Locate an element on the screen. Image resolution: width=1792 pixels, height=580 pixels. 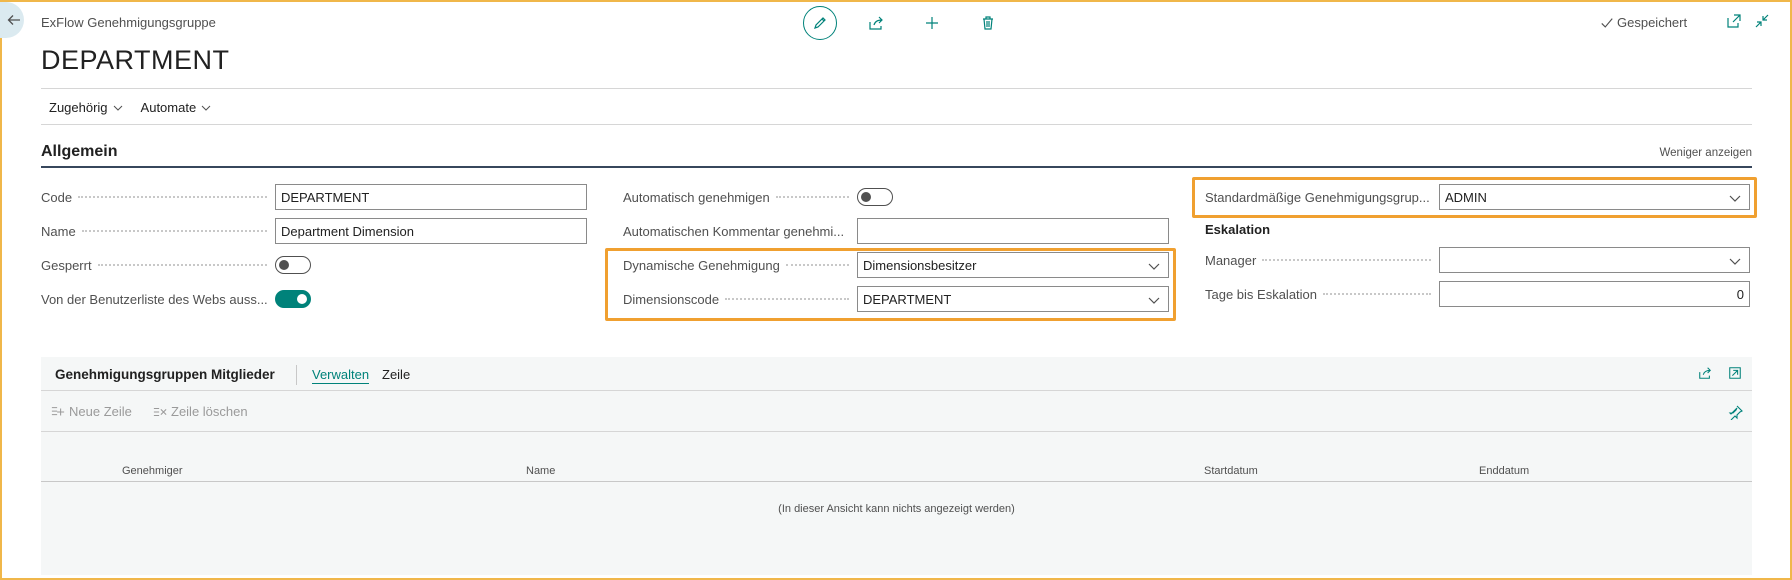
show-less-link: Weniger anzeigen is located at coordinates (1706, 153).